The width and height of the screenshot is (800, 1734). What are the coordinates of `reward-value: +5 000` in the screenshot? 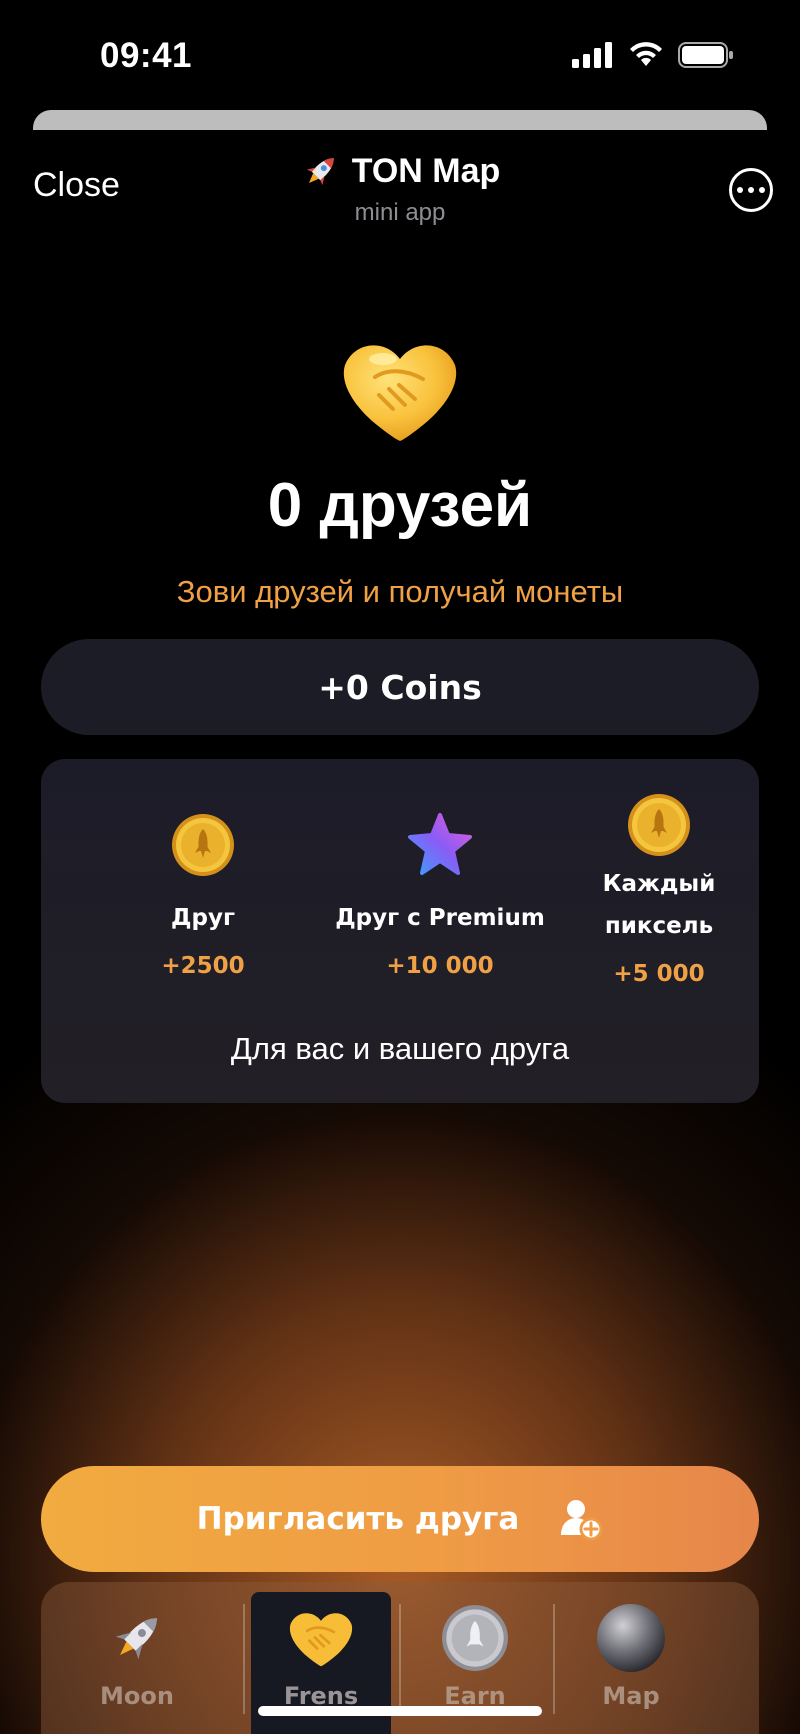 It's located at (659, 974).